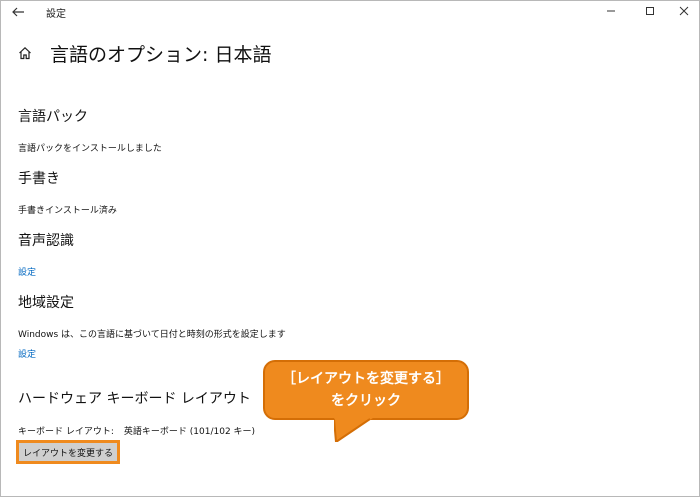 The width and height of the screenshot is (700, 497). I want to click on title-bar: 設定, so click(349, 14).